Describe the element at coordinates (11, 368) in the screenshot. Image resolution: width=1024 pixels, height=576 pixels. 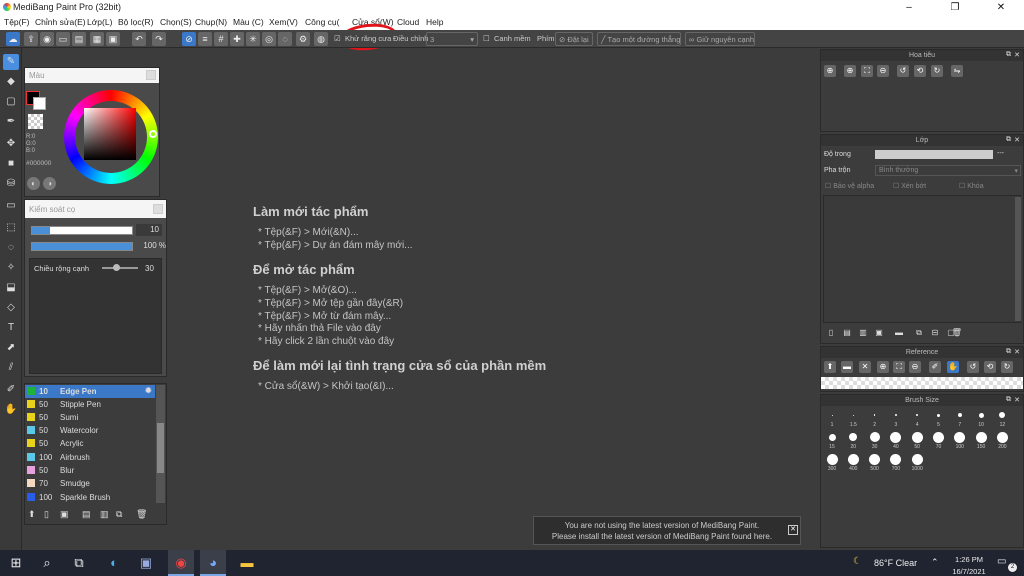
I see `divide-tool-icon: ⫽` at that location.